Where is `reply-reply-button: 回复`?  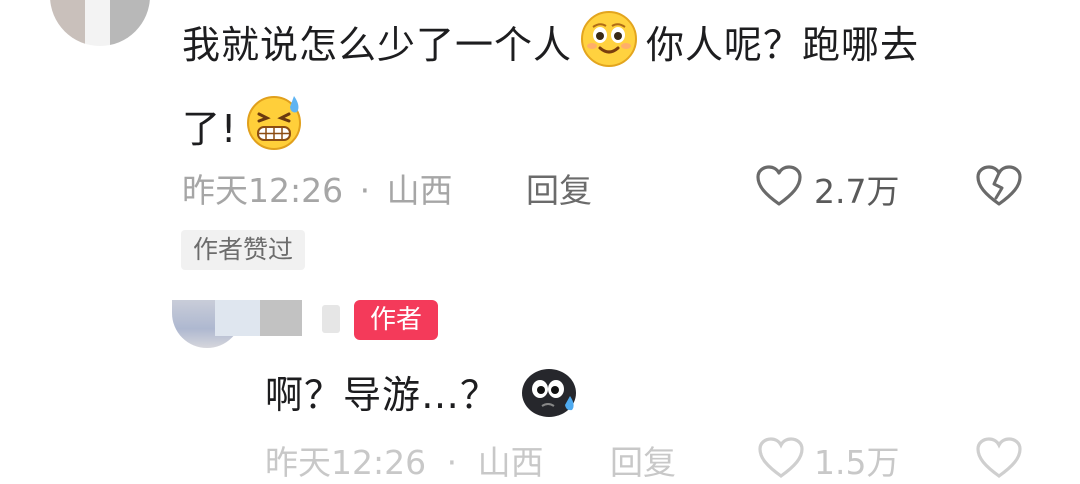 reply-reply-button: 回复 is located at coordinates (643, 460).